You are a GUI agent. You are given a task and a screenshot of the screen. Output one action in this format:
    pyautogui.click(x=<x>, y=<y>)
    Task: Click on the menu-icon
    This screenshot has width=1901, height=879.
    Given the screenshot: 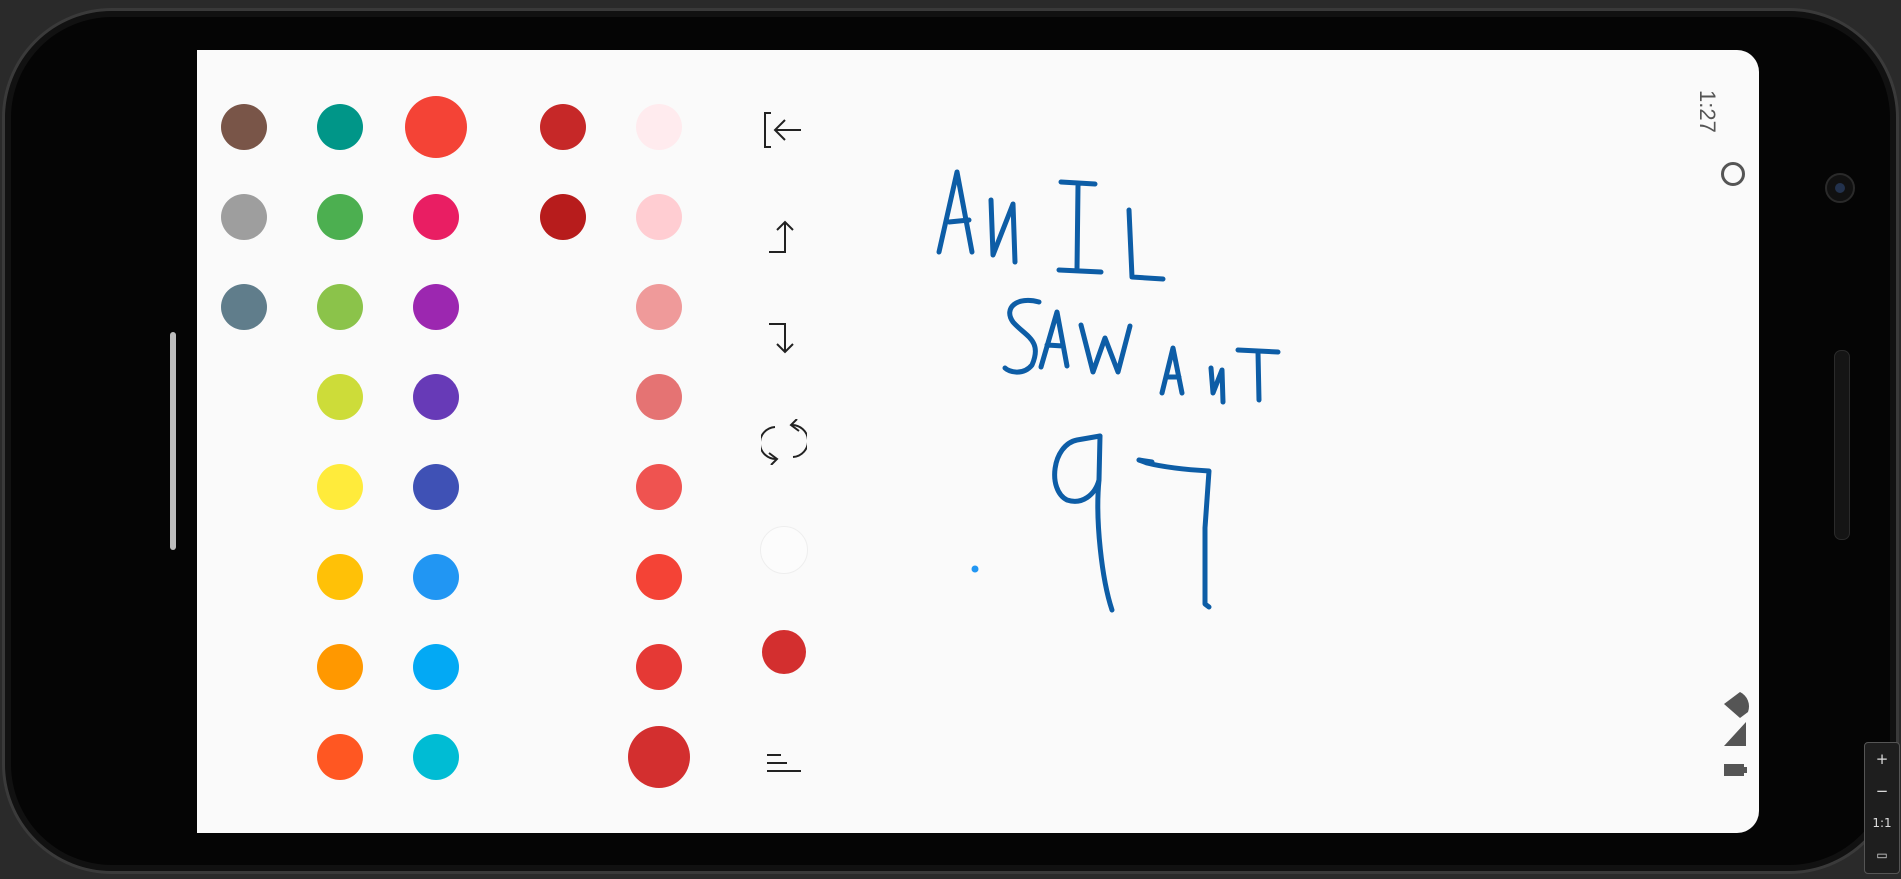 What is the action you would take?
    pyautogui.click(x=784, y=763)
    